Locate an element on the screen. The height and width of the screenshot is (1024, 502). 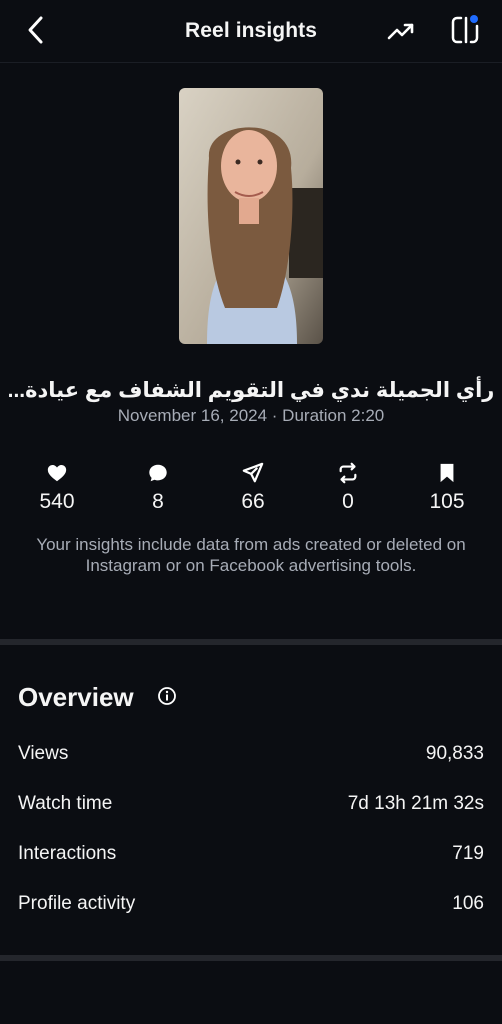
reel-thumbnail-image is located at coordinates (251, 216).